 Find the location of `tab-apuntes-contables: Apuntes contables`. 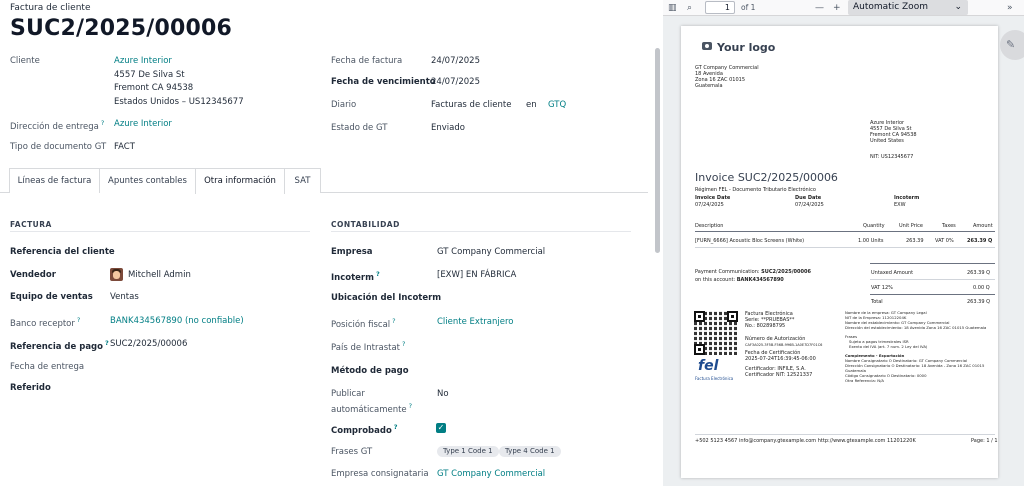

tab-apuntes-contables: Apuntes contables is located at coordinates (147, 180).